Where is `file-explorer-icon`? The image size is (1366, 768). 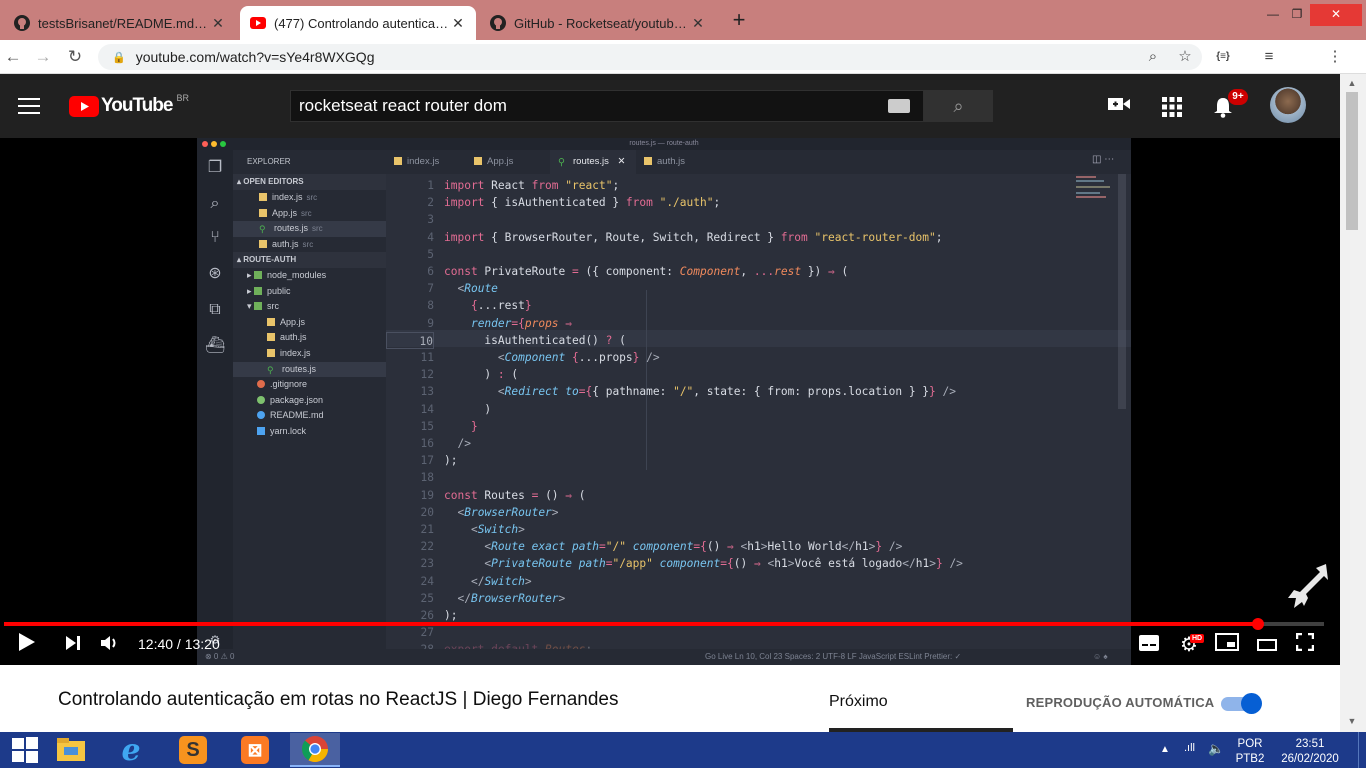 file-explorer-icon is located at coordinates (71, 750).